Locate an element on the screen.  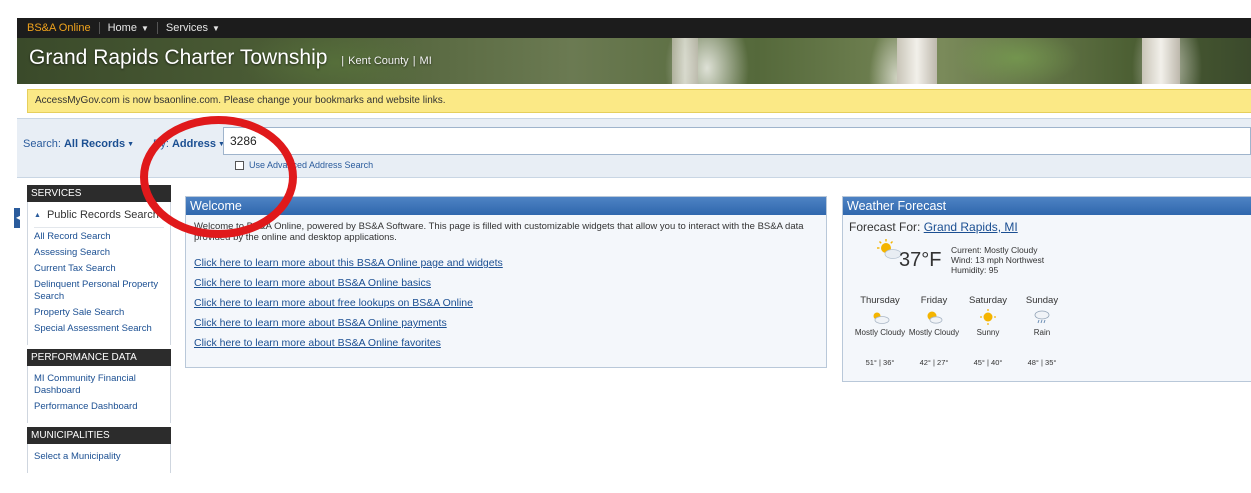
forecast-day: Sunday Rain 48° | 35° is located at coordinates (1042, 331).